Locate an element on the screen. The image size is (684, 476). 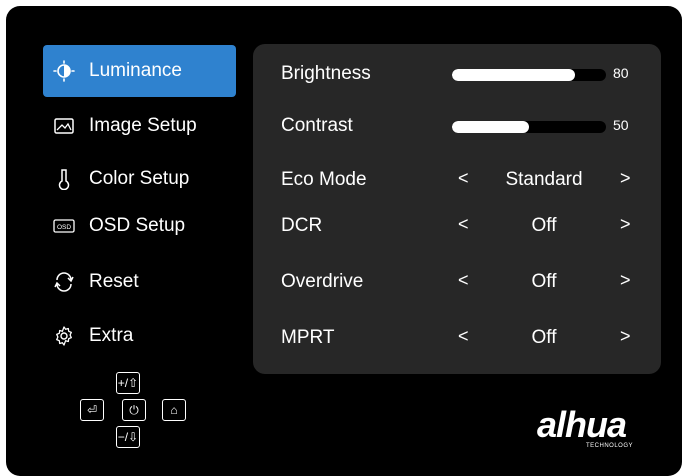
contrast-value: 50 is located at coordinates (621, 125).